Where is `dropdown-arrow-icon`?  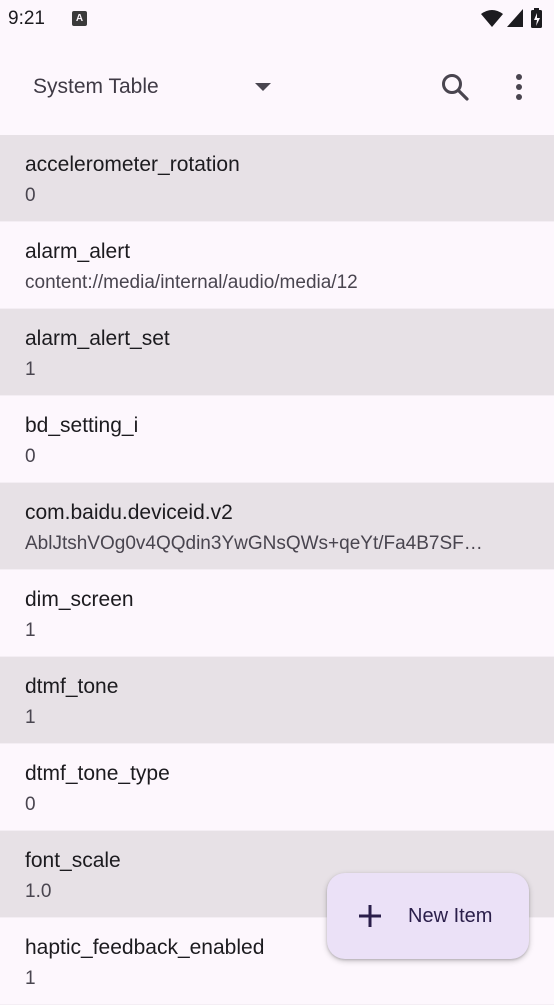 dropdown-arrow-icon is located at coordinates (263, 89).